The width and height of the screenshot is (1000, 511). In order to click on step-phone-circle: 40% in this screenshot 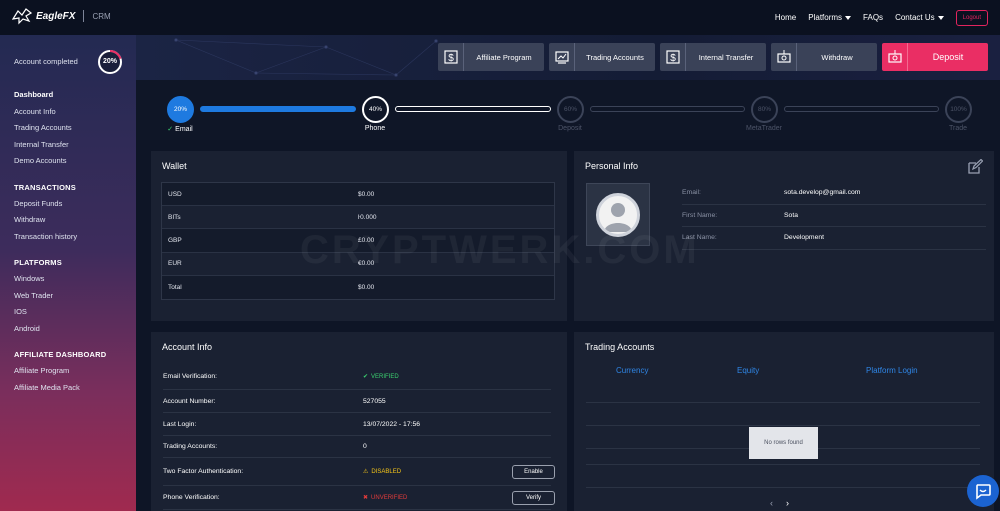, I will do `click(375, 109)`.